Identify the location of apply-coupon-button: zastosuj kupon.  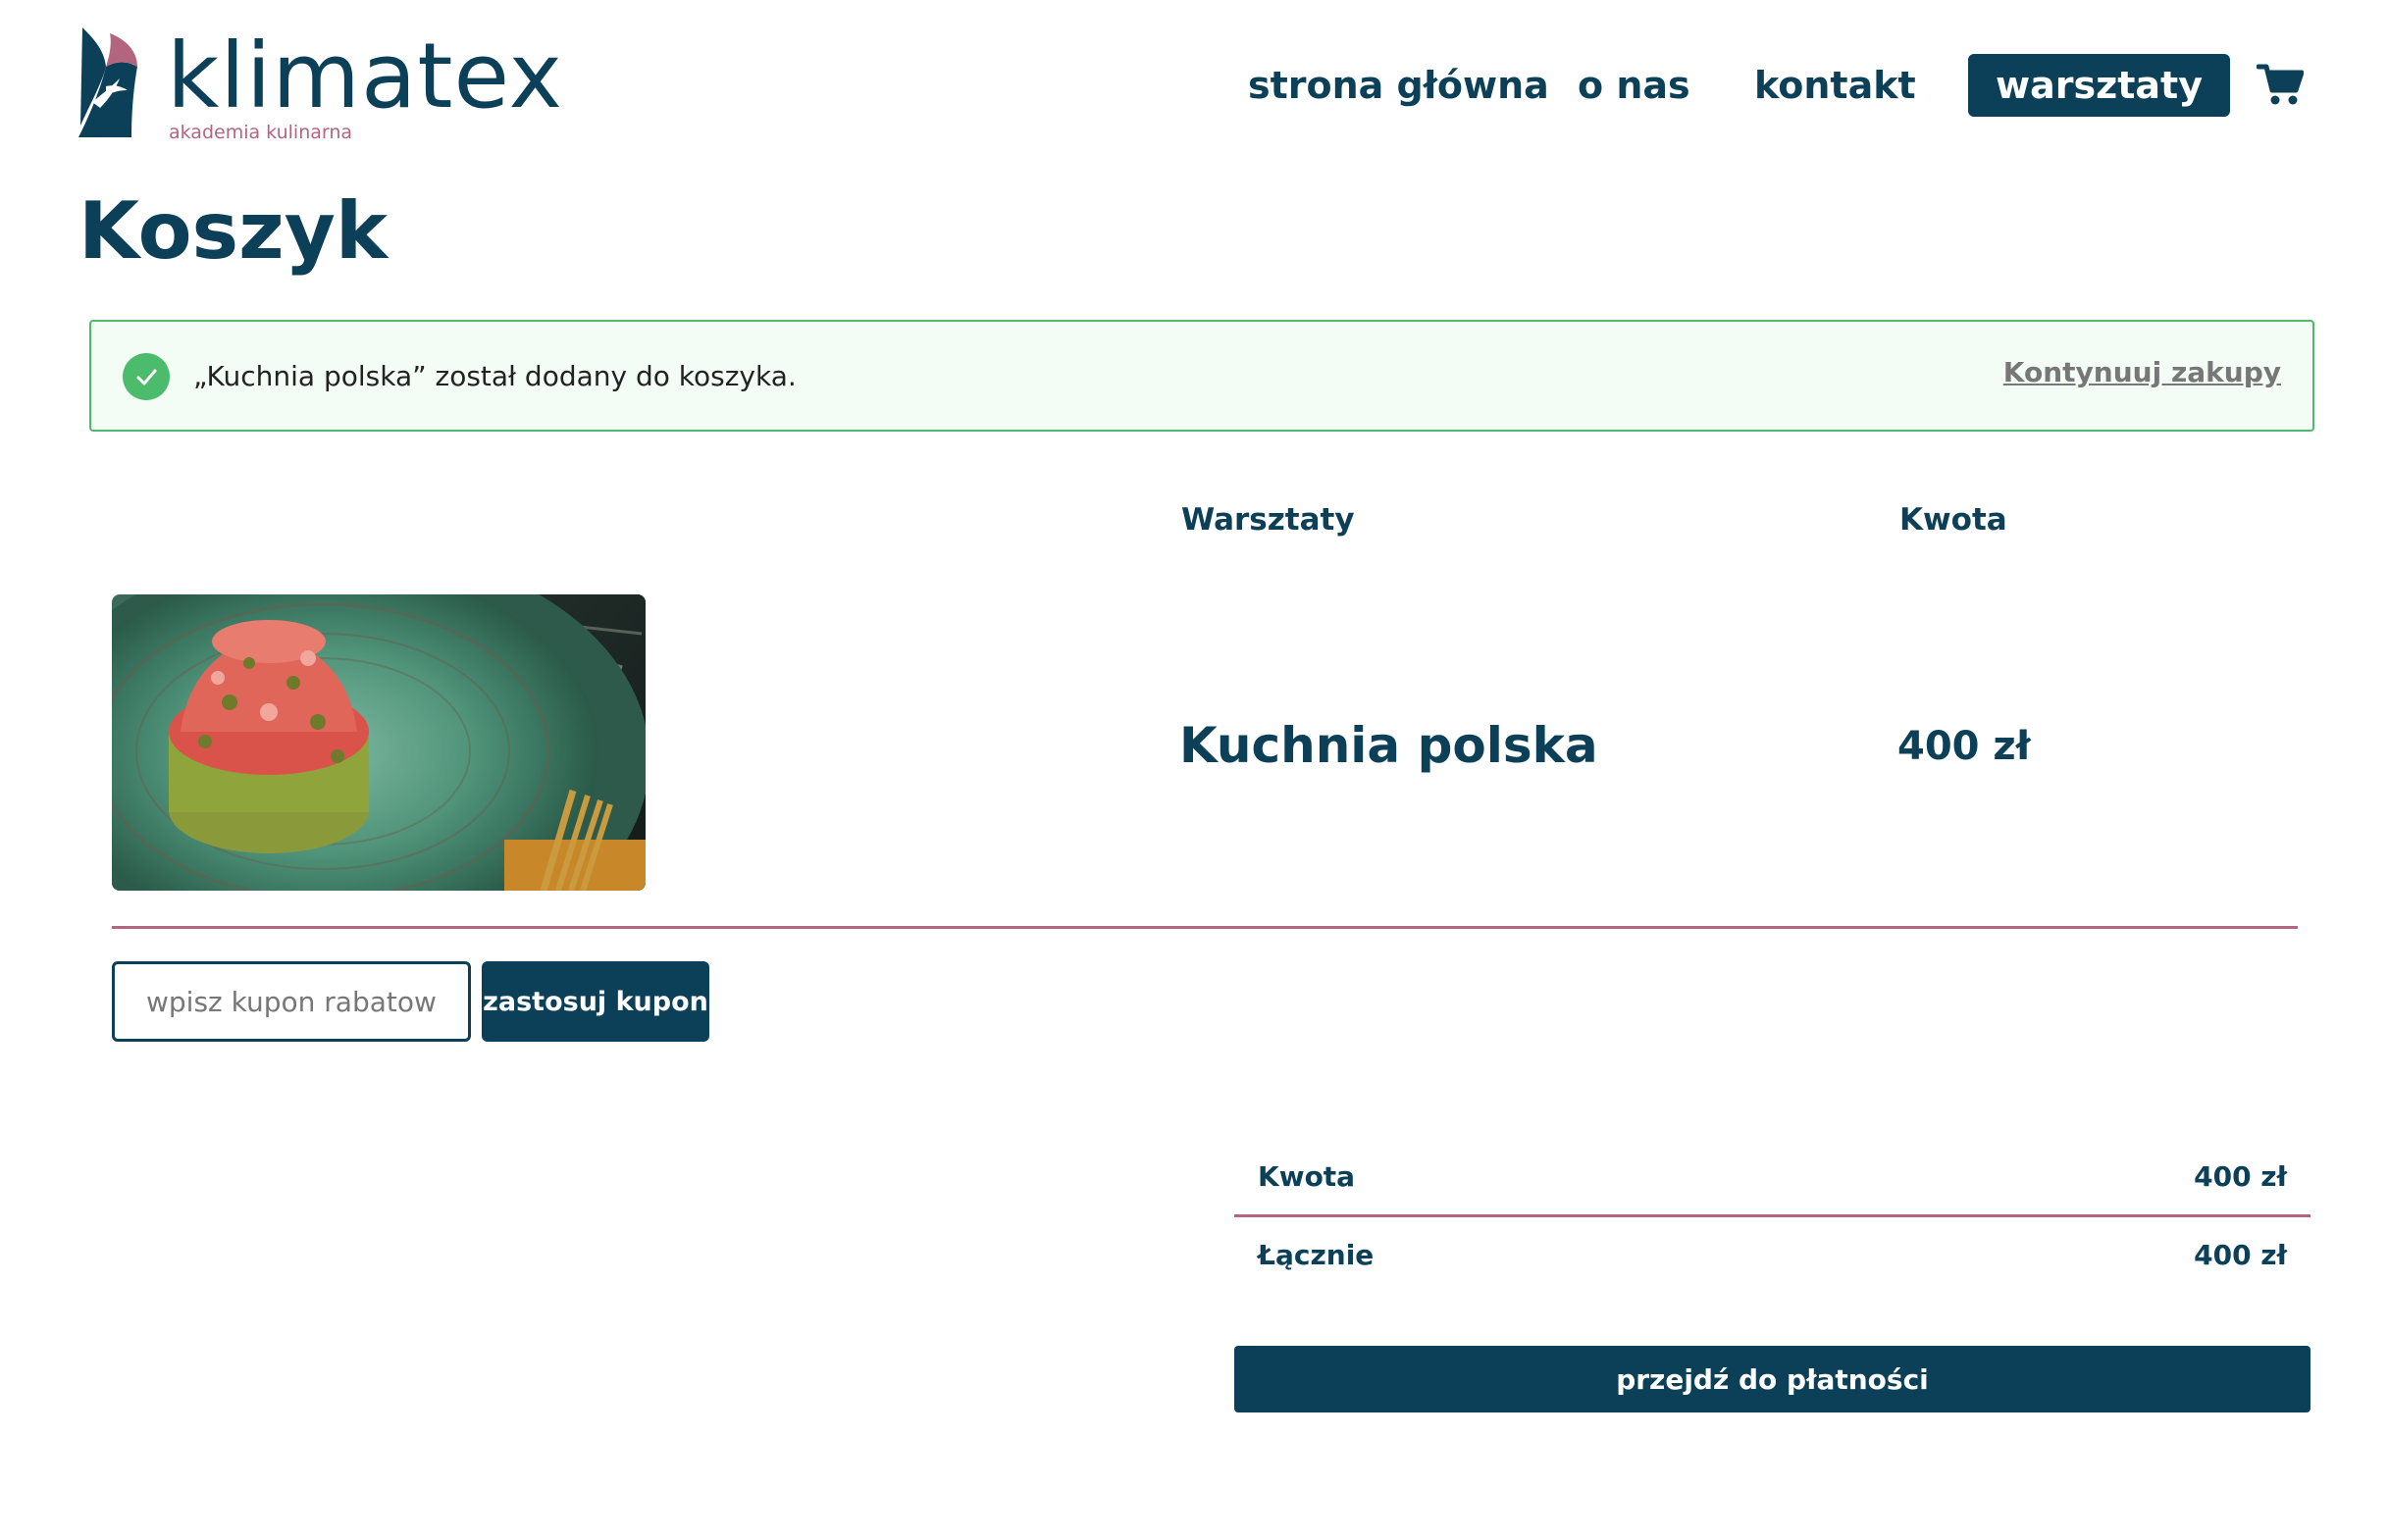
(595, 1001).